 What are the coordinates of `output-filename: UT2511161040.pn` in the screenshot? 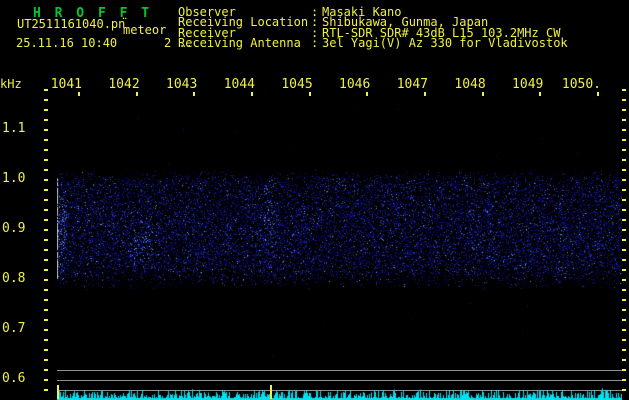 It's located at (71, 24).